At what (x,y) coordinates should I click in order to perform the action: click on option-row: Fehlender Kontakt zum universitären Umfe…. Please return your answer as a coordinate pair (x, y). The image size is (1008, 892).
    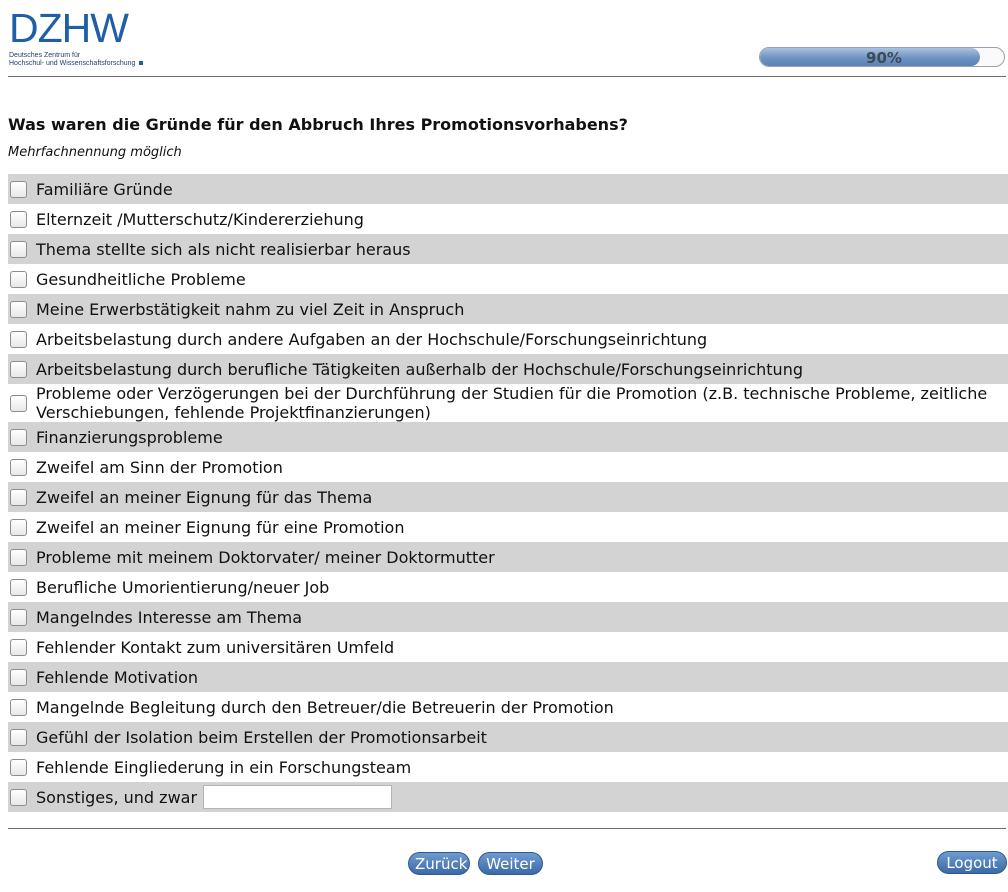
    Looking at the image, I should click on (508, 647).